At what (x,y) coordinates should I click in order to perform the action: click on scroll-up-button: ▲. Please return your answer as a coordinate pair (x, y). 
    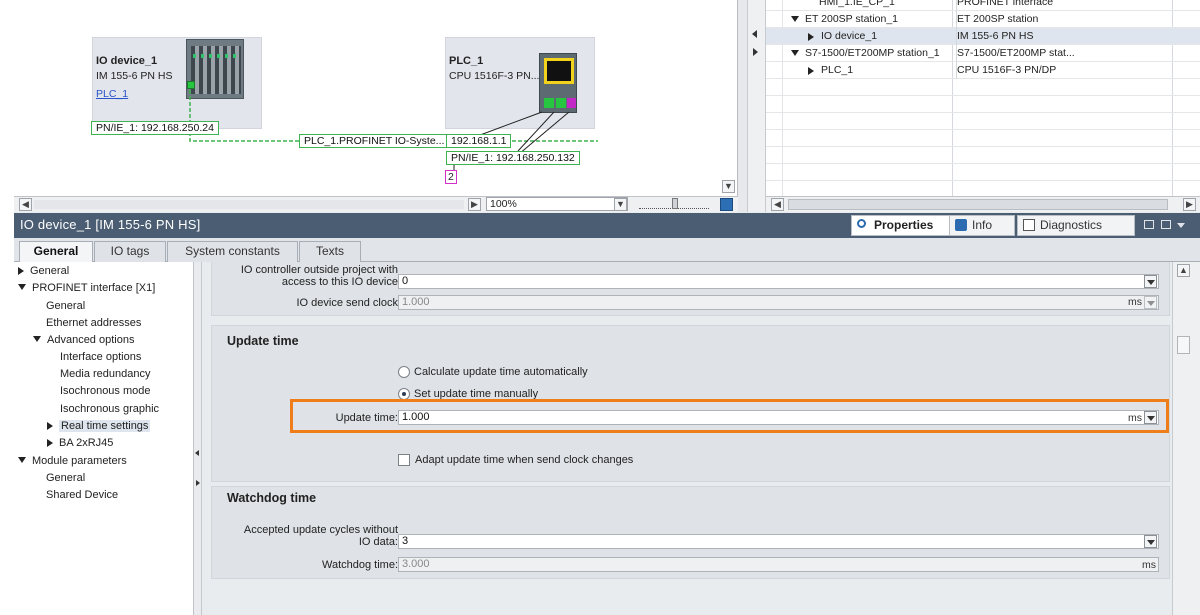
    Looking at the image, I should click on (1183, 270).